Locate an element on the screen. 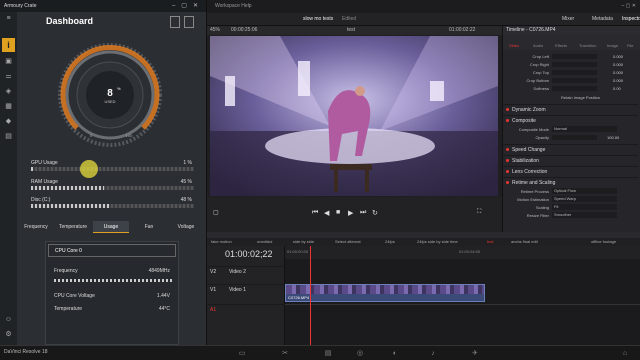  tab-frequency: Frequency is located at coordinates (36, 227).